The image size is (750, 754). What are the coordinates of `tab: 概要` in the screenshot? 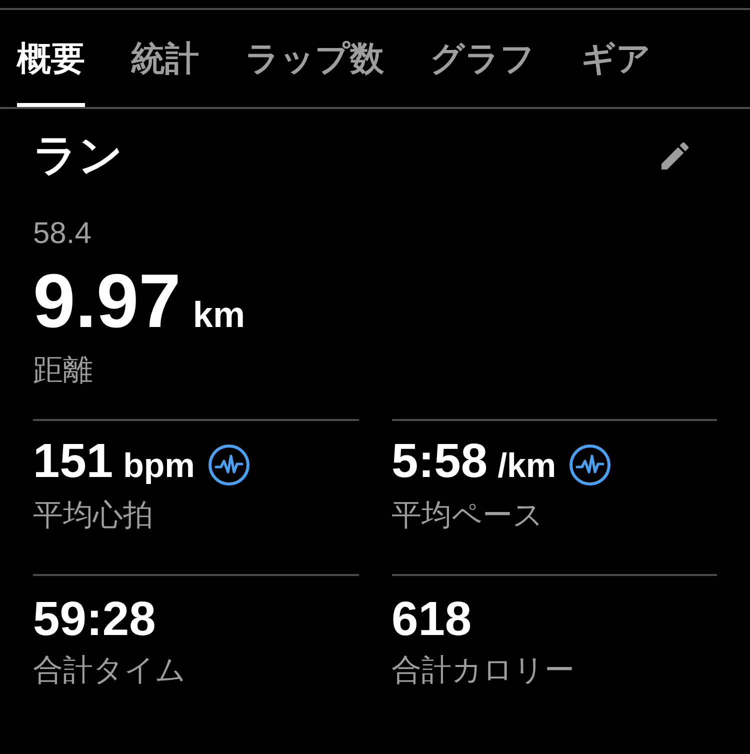 It's located at (51, 70).